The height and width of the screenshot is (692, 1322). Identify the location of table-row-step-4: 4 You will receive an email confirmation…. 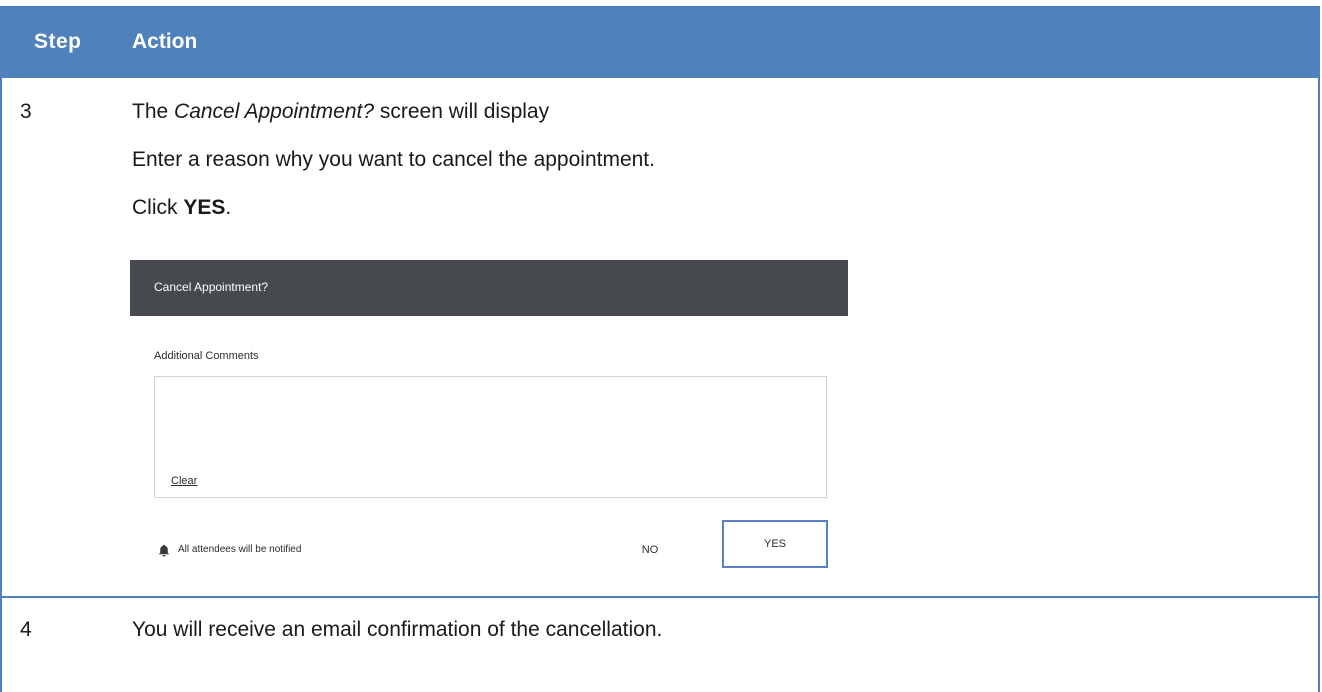
(660, 645).